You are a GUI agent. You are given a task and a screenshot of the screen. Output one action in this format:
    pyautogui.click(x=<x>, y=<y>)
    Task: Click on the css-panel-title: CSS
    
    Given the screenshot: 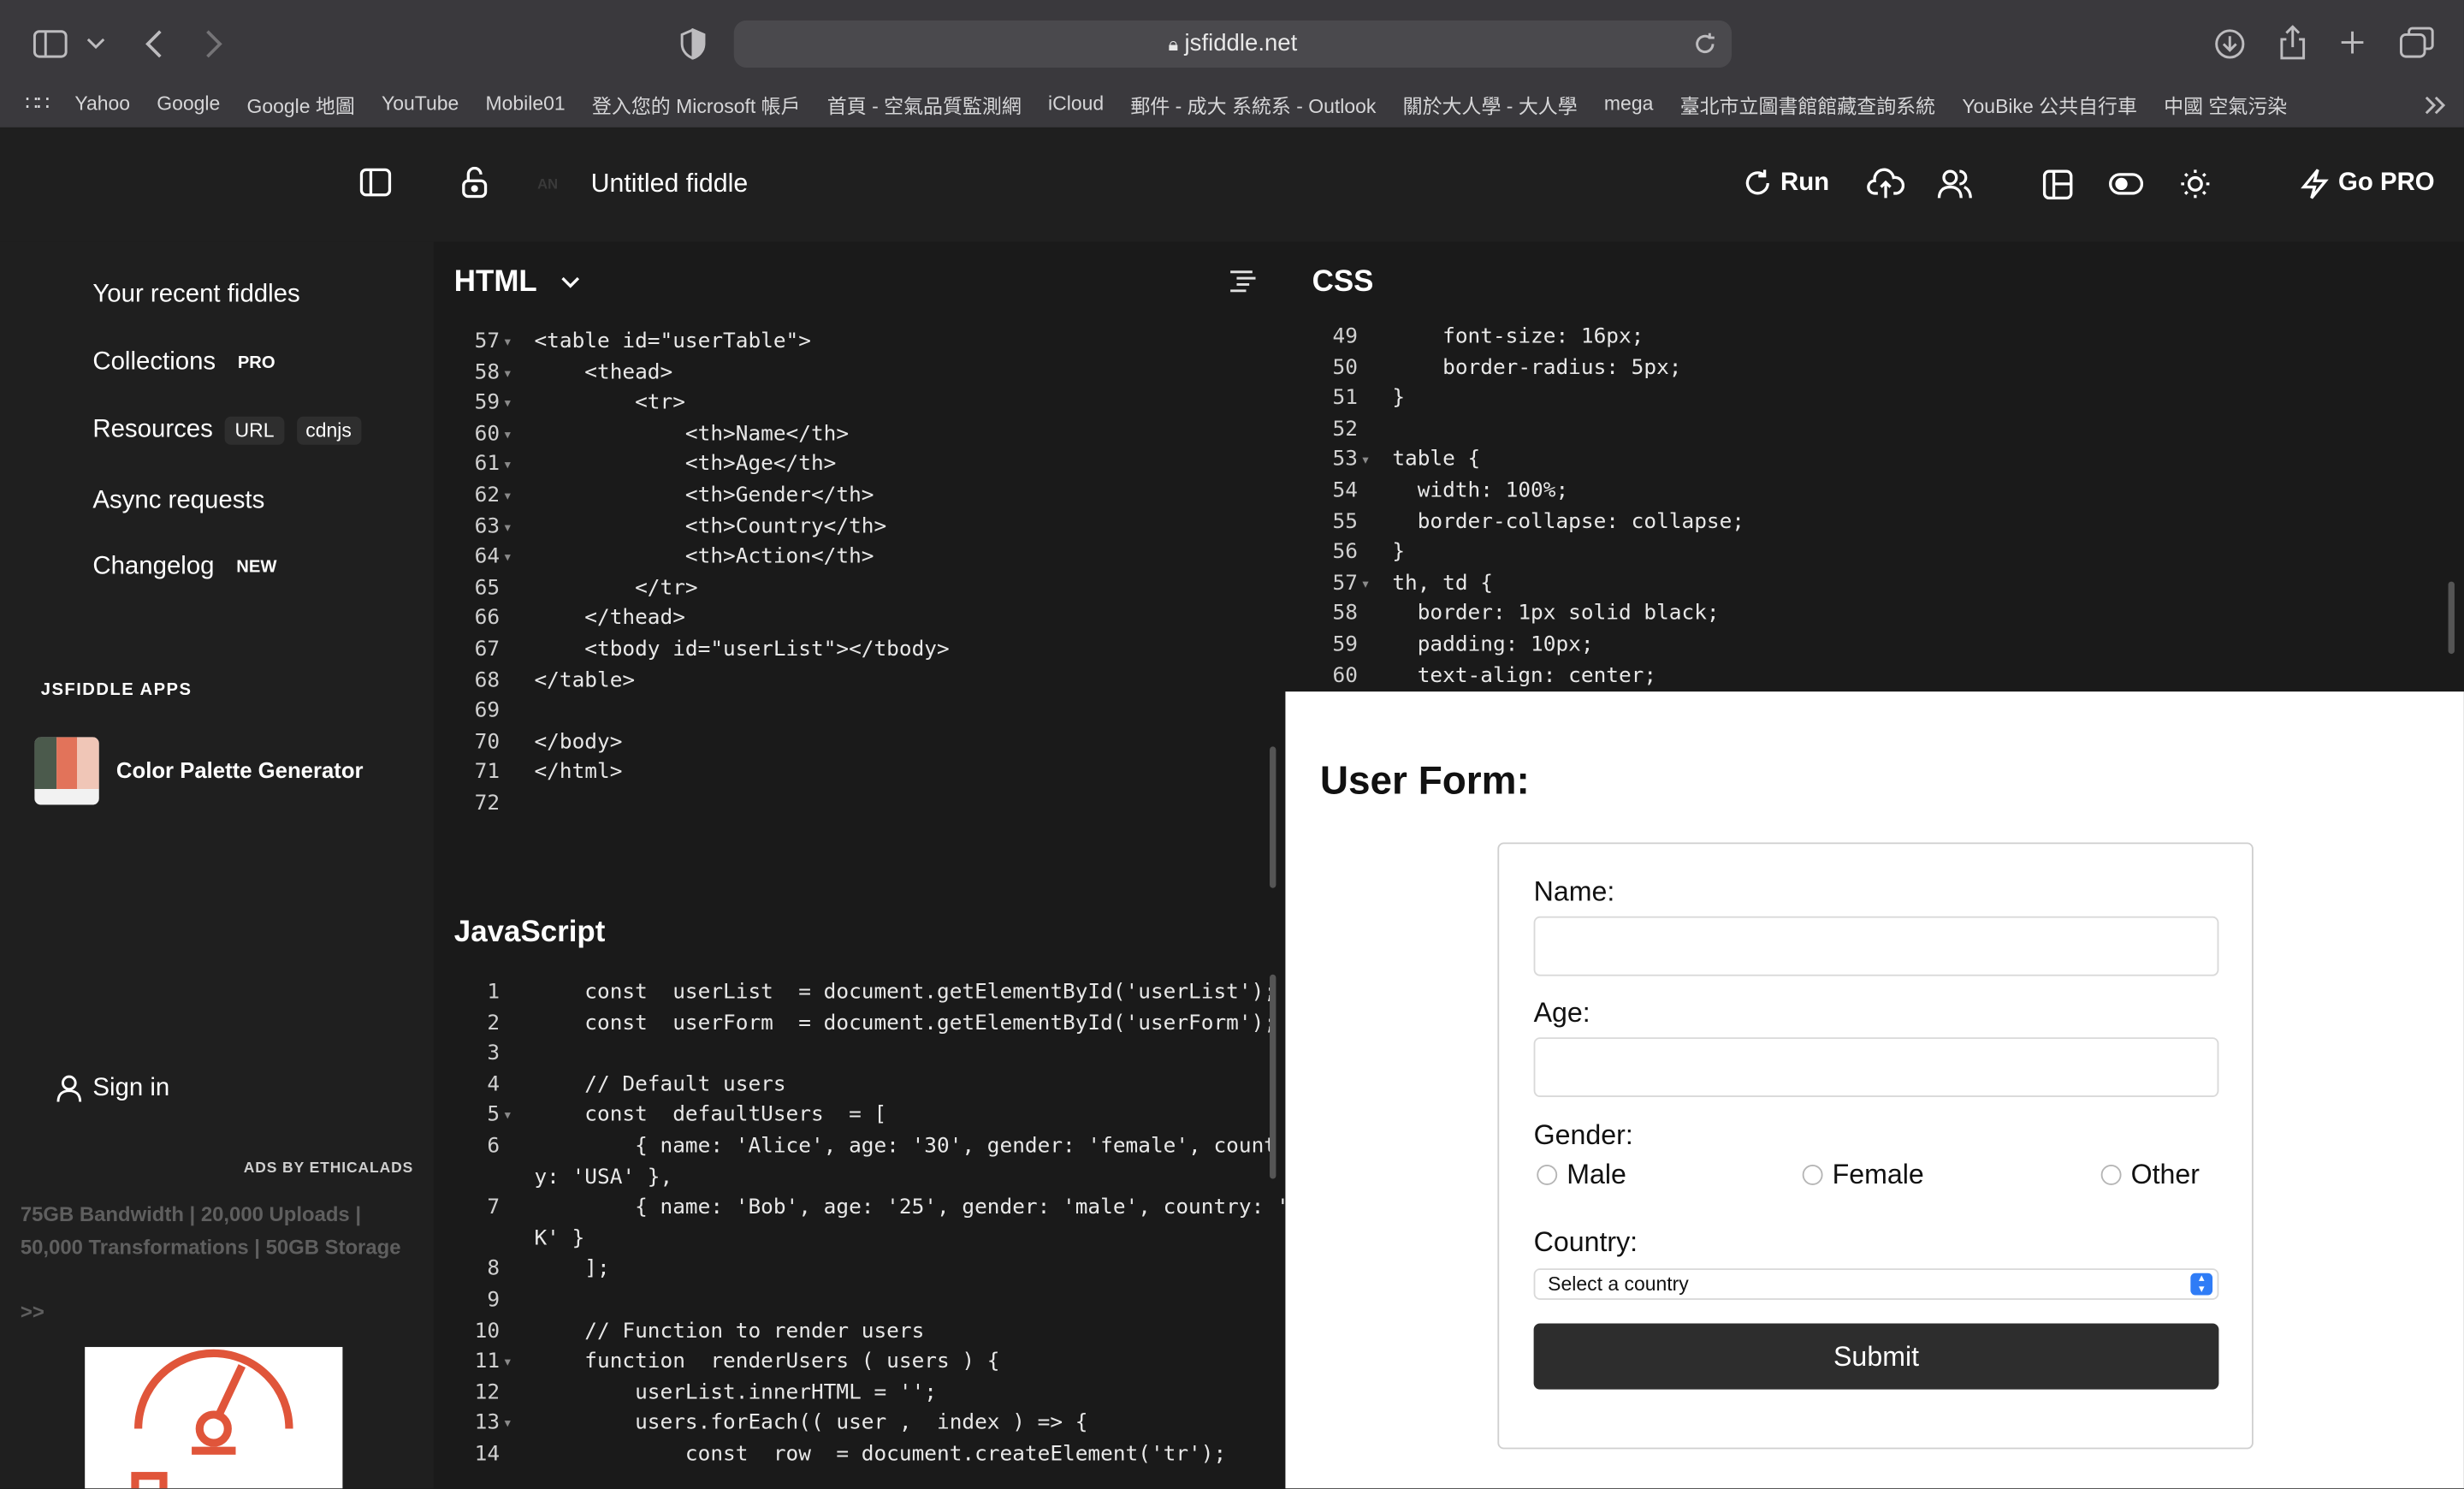 What is the action you would take?
    pyautogui.click(x=1343, y=283)
    